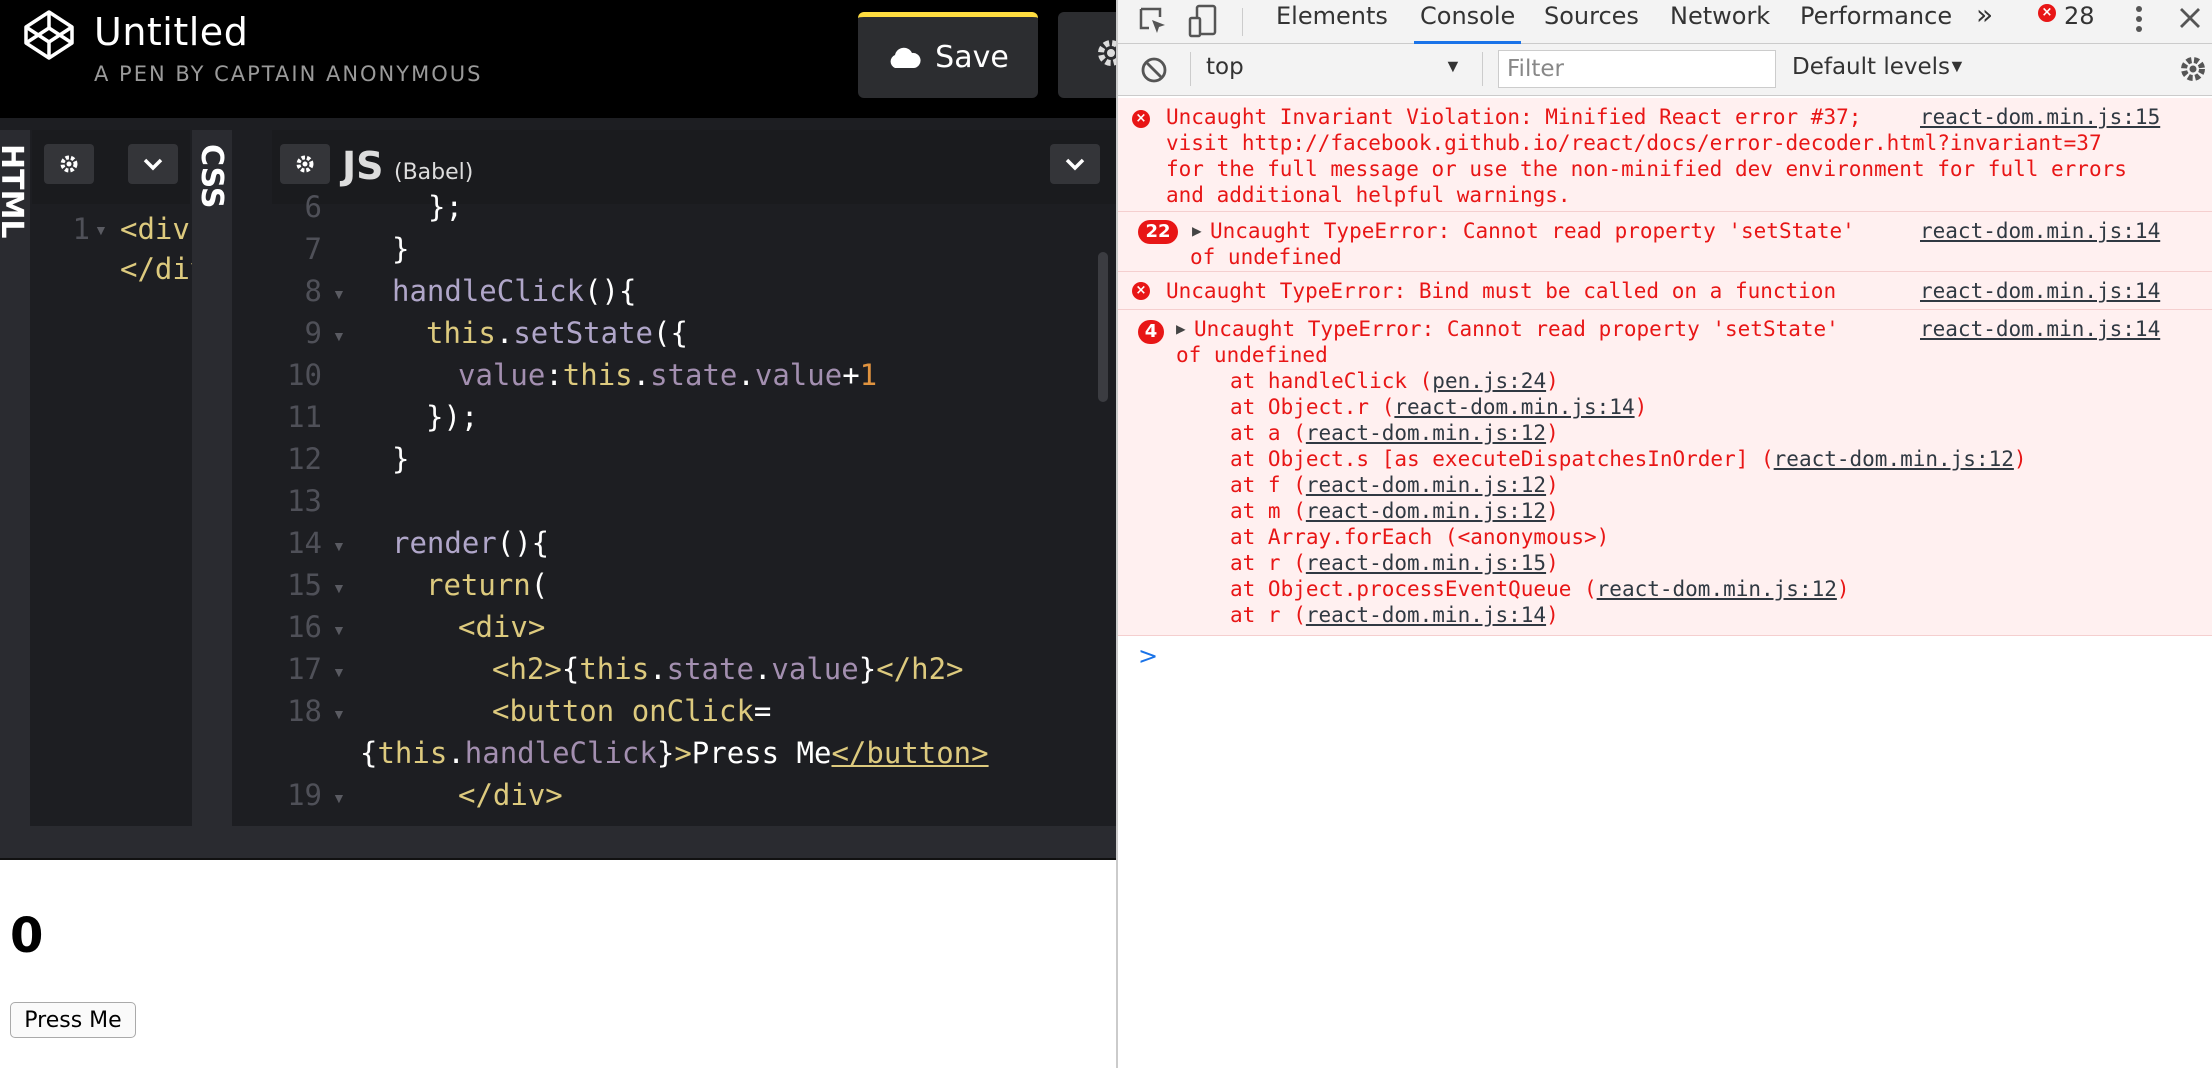 This screenshot has height=1068, width=2212. Describe the element at coordinates (1203, 21) in the screenshot. I see `device-toggle-icon` at that location.